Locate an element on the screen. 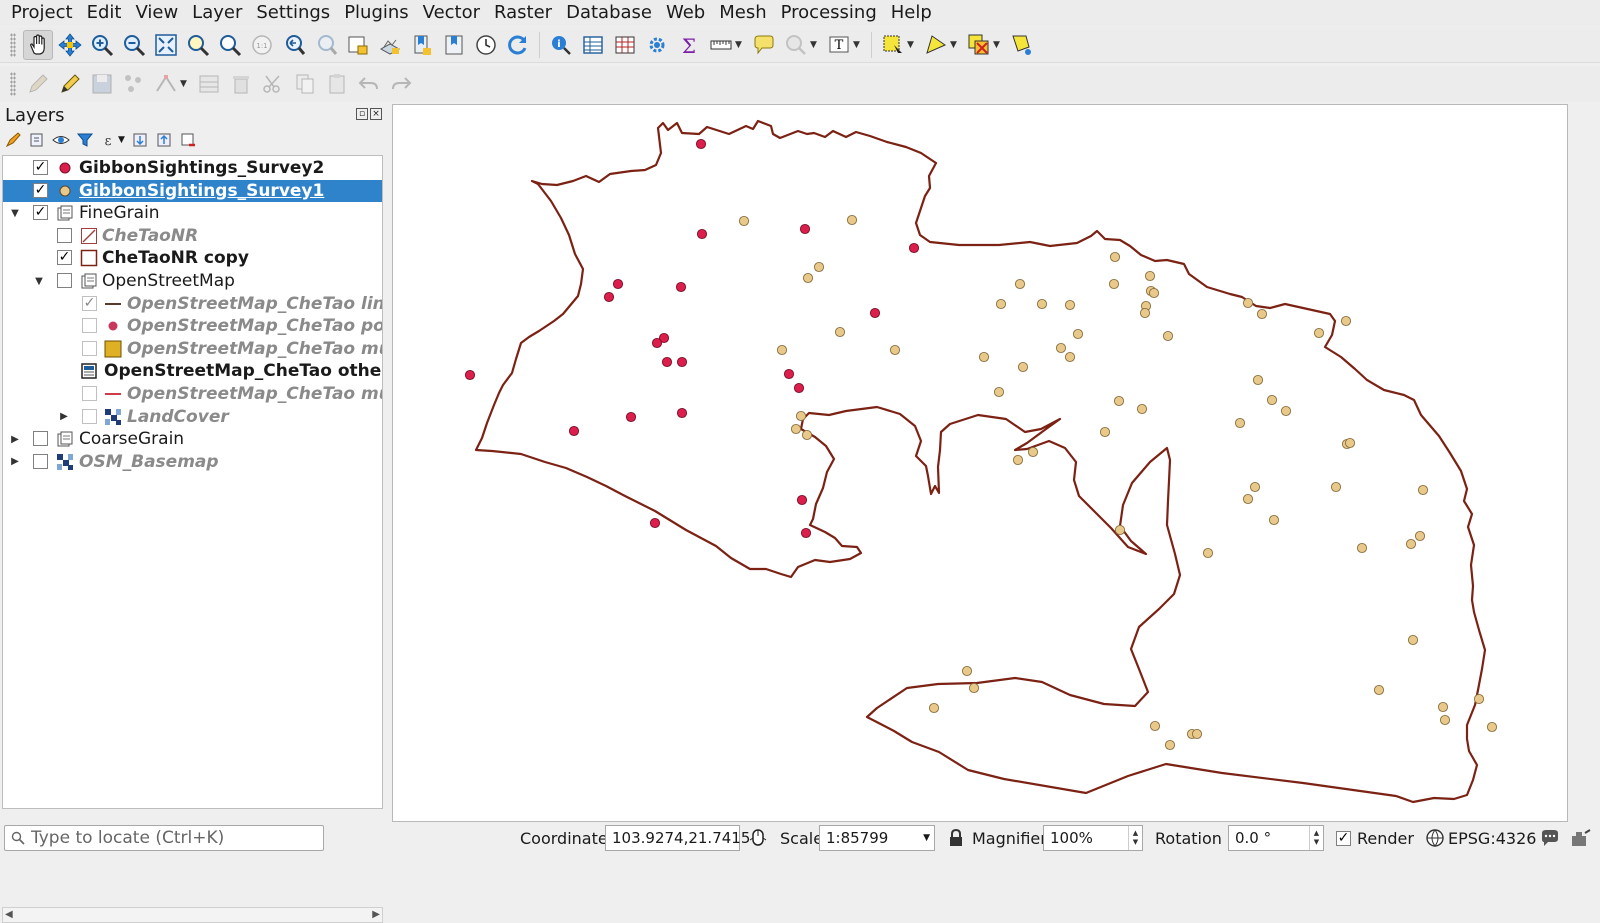  layer-row: ▼ ✓ FineGrain is located at coordinates (192, 213).